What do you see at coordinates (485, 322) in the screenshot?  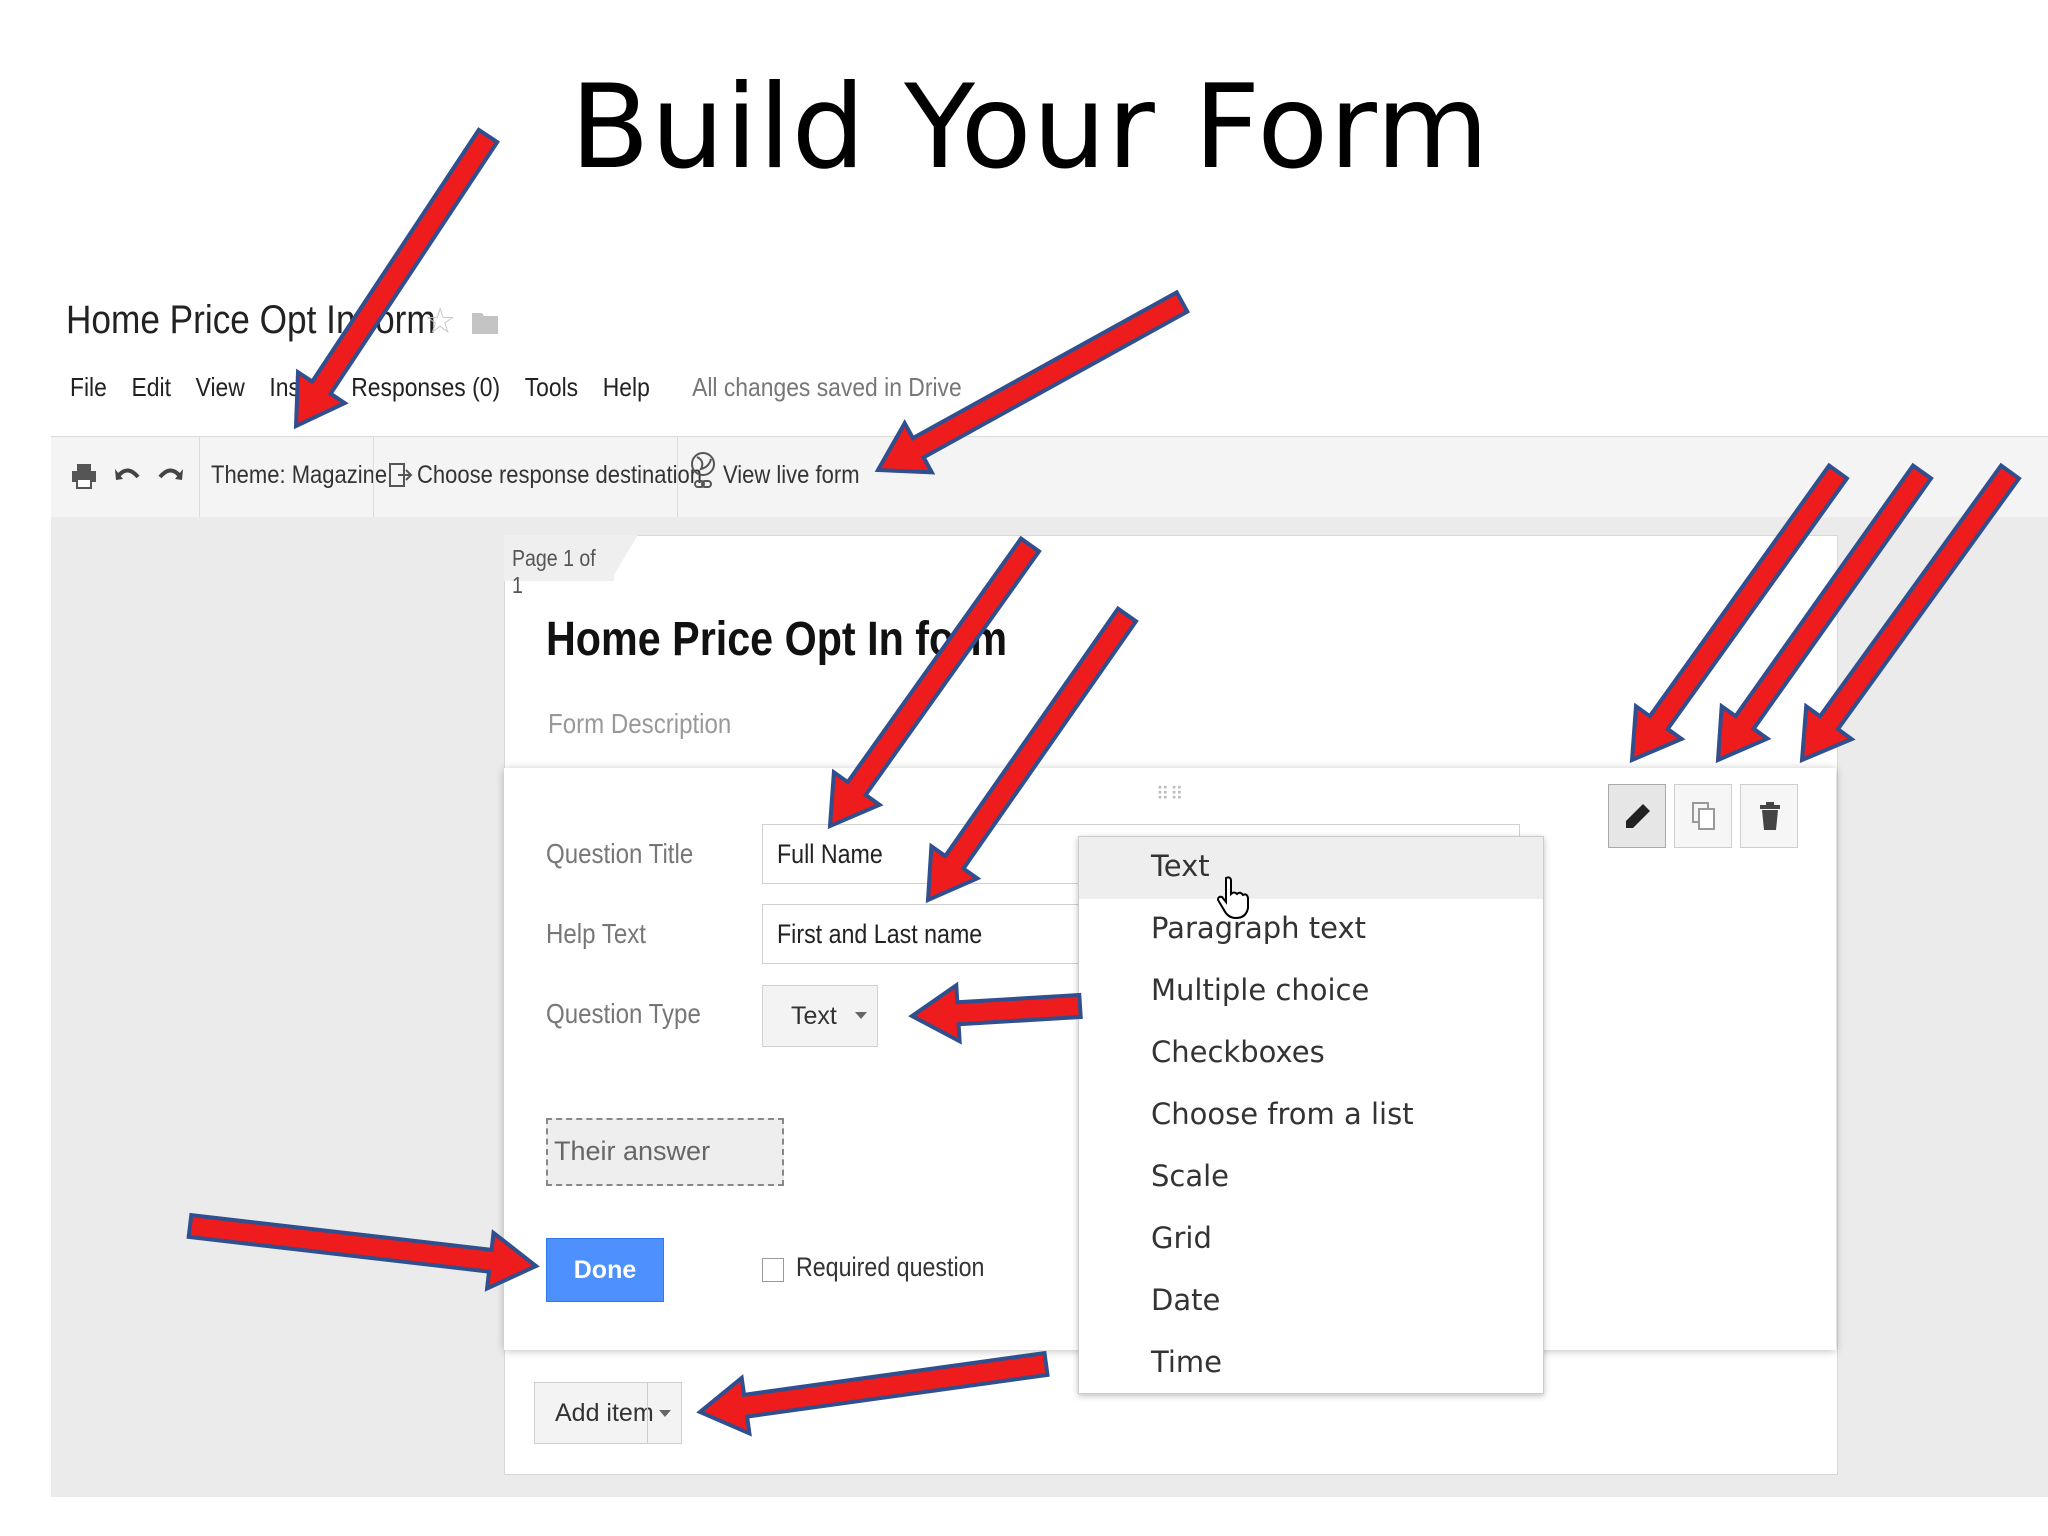 I see `folder-icon` at bounding box center [485, 322].